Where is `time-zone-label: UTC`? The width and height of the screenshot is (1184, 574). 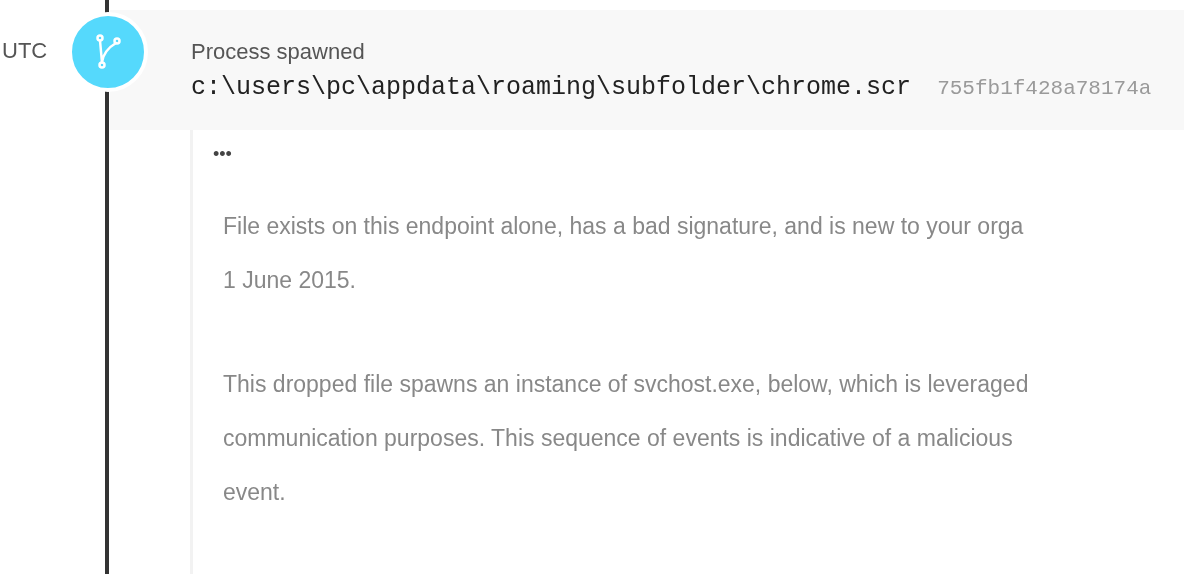 time-zone-label: UTC is located at coordinates (25, 51).